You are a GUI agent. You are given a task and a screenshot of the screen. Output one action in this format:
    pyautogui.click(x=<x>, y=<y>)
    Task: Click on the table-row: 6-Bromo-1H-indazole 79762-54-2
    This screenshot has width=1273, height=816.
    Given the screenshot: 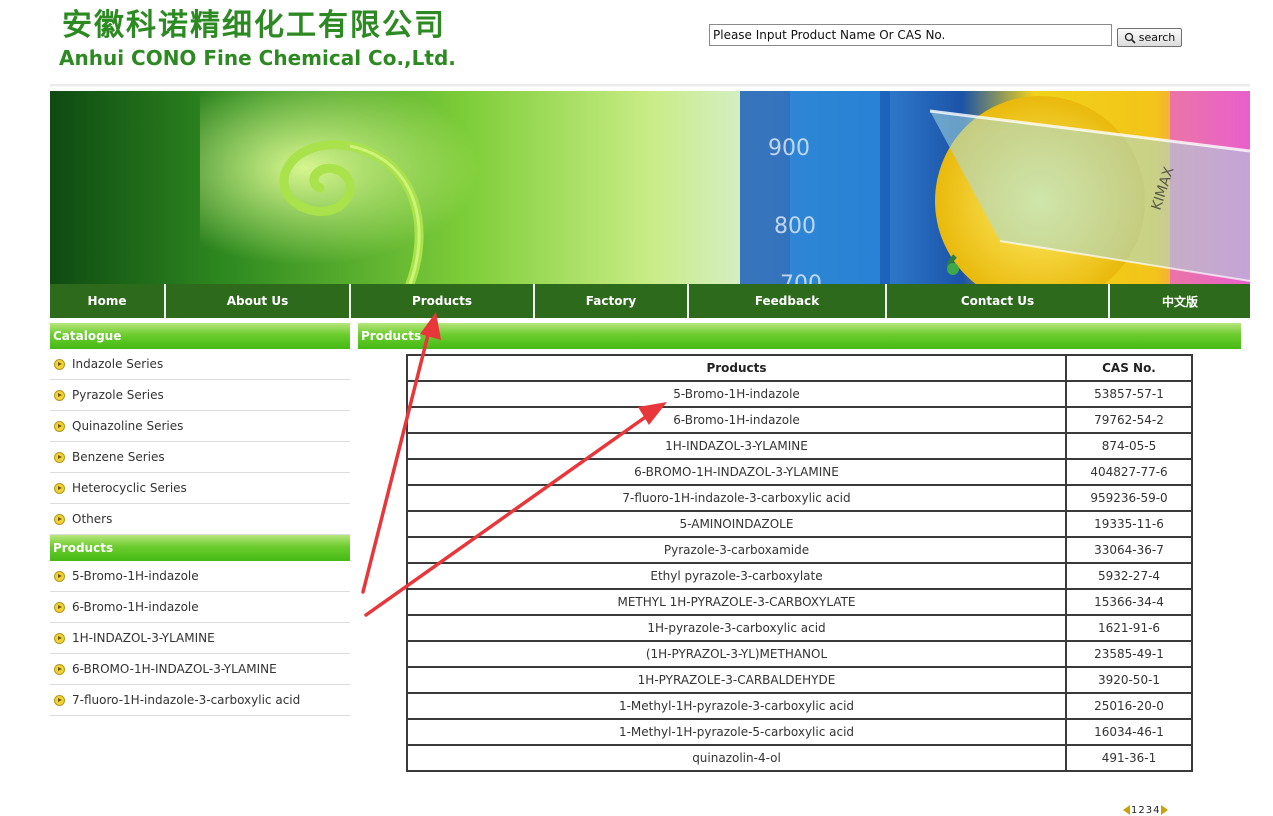 What is the action you would take?
    pyautogui.click(x=799, y=420)
    